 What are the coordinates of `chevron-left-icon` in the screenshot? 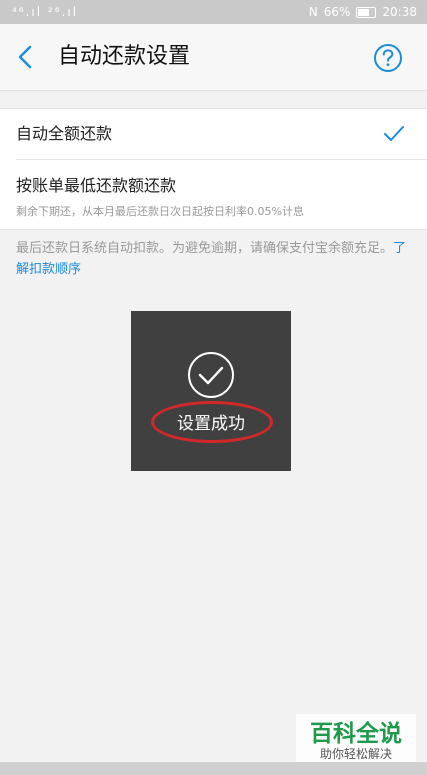 It's located at (25, 57).